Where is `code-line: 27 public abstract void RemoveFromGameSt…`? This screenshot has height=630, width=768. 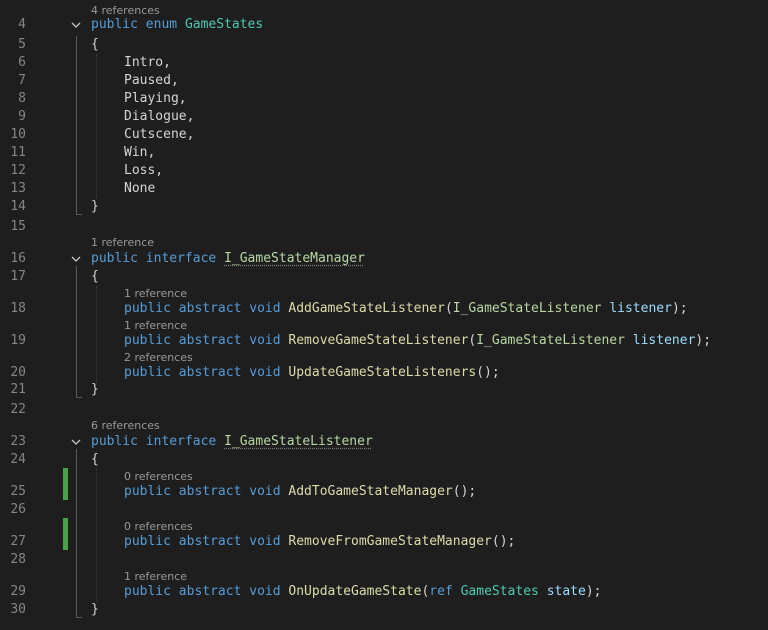 code-line: 27 public abstract void RemoveFromGameSt… is located at coordinates (384, 542).